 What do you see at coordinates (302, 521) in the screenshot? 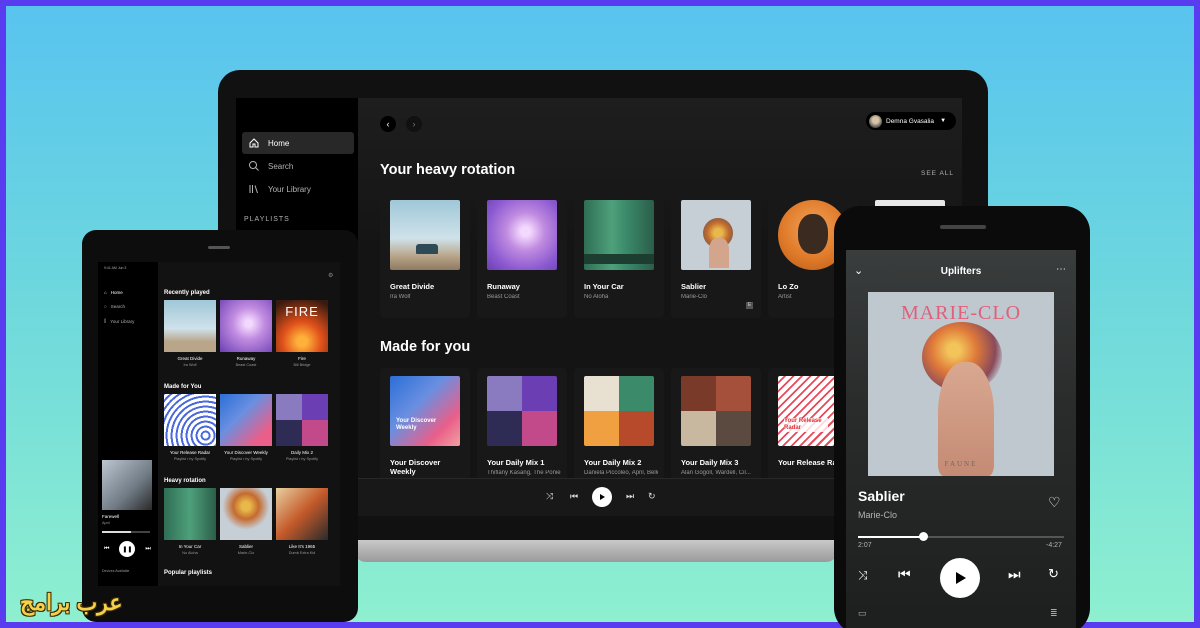
I see `album-card: Like It's 1965 Dumb Extra Kid` at bounding box center [302, 521].